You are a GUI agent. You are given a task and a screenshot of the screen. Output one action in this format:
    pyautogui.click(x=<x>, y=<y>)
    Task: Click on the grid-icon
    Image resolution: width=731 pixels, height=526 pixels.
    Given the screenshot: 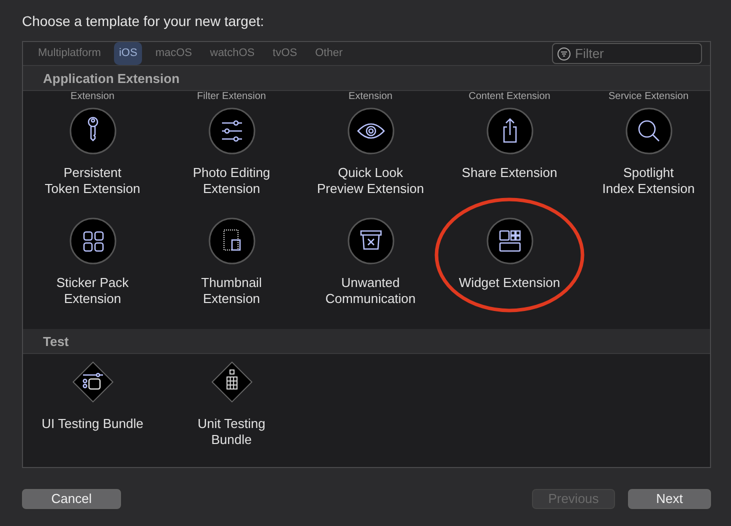 What is the action you would take?
    pyautogui.click(x=92, y=240)
    